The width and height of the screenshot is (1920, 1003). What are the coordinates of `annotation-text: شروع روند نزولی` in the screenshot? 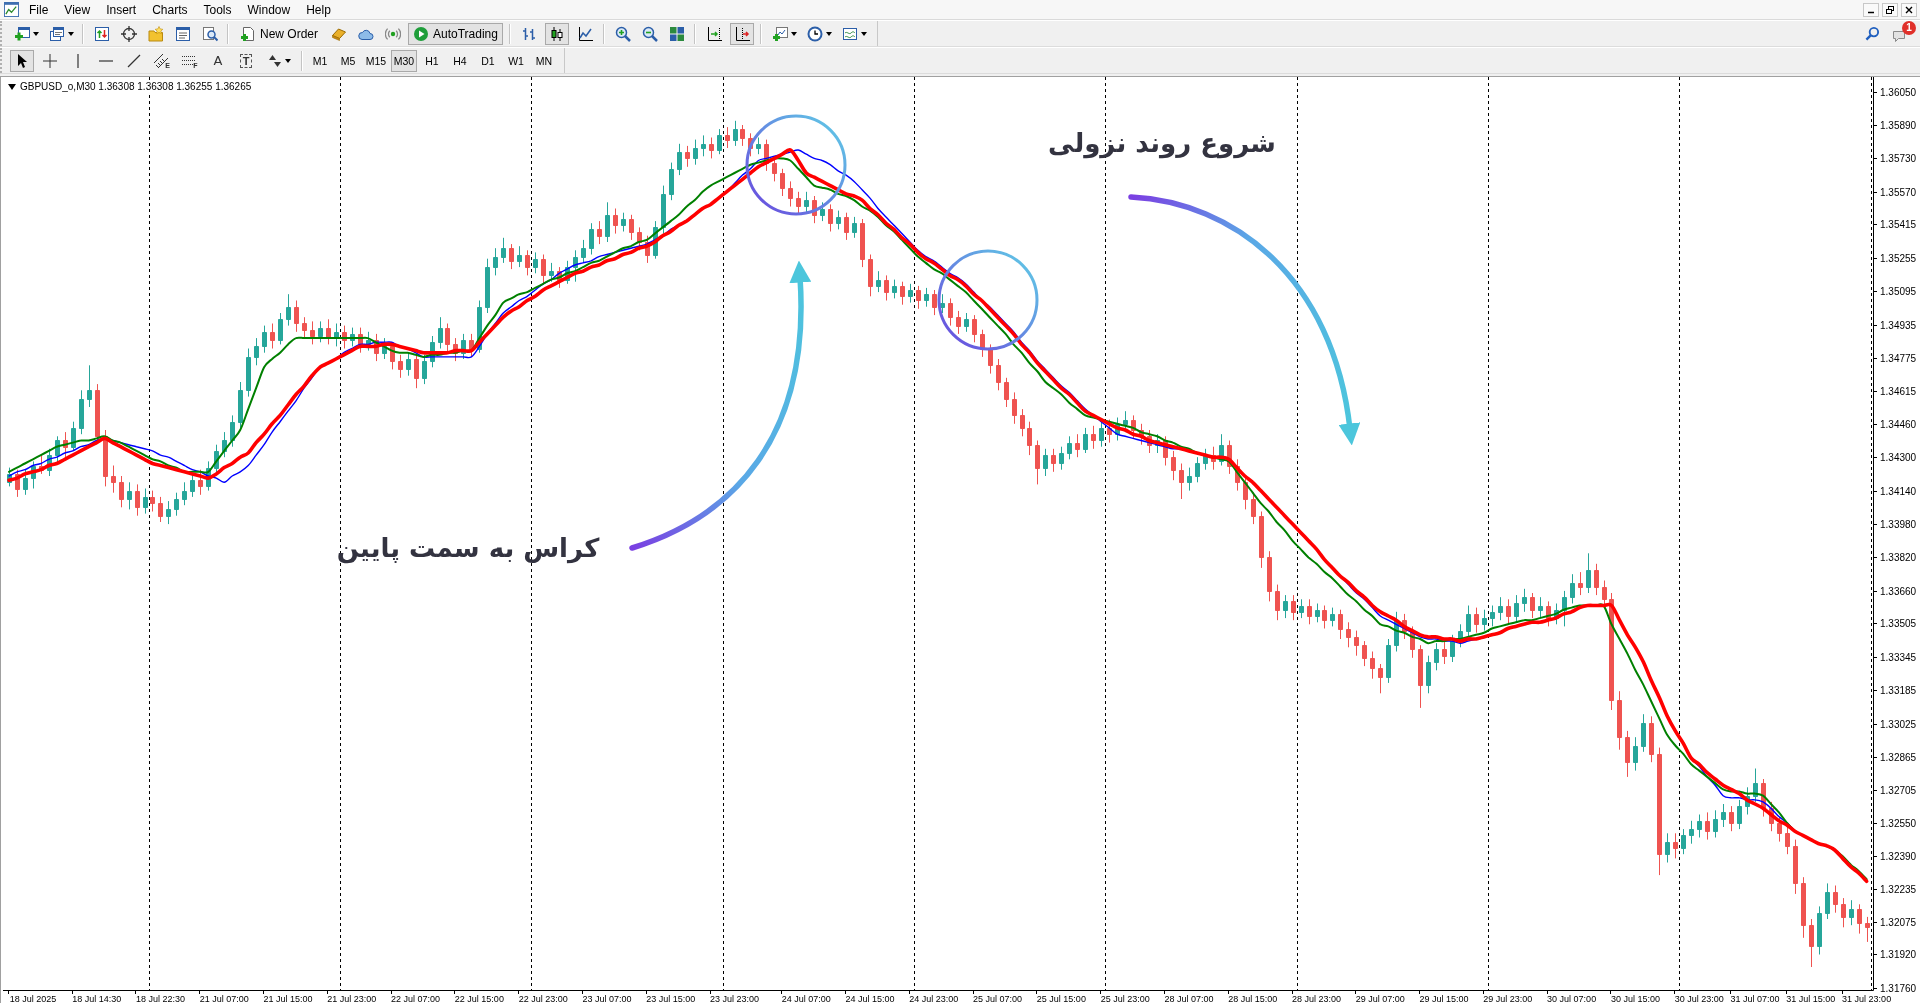 It's located at (1162, 143).